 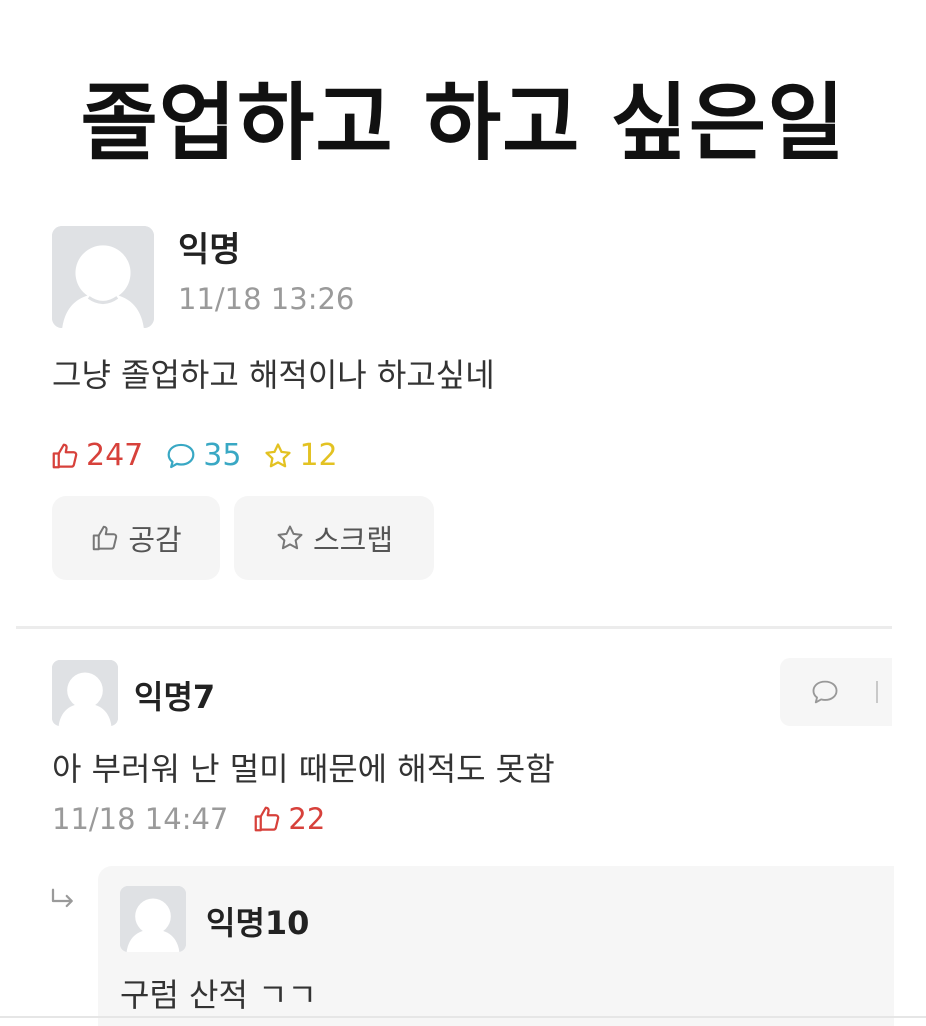 What do you see at coordinates (62, 898) in the screenshot?
I see `reply-arrow-icon` at bounding box center [62, 898].